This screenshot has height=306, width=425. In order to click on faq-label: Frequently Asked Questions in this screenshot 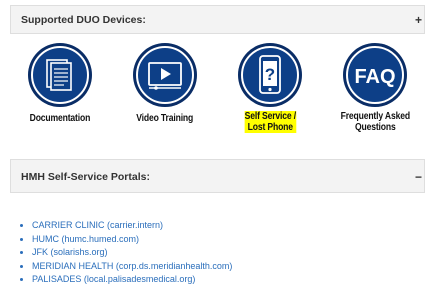, I will do `click(374, 122)`.